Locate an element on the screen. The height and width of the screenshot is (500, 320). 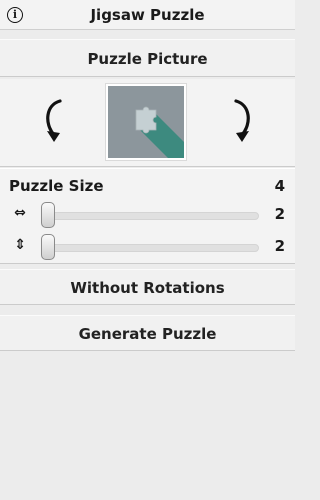
width-slider-thumb is located at coordinates (48, 215).